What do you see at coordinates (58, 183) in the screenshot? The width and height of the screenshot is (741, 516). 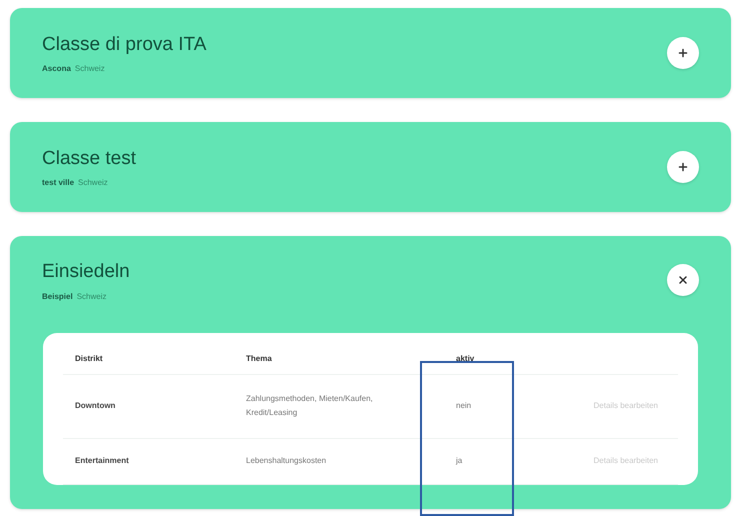 I see `class-subtitle: test ville` at bounding box center [58, 183].